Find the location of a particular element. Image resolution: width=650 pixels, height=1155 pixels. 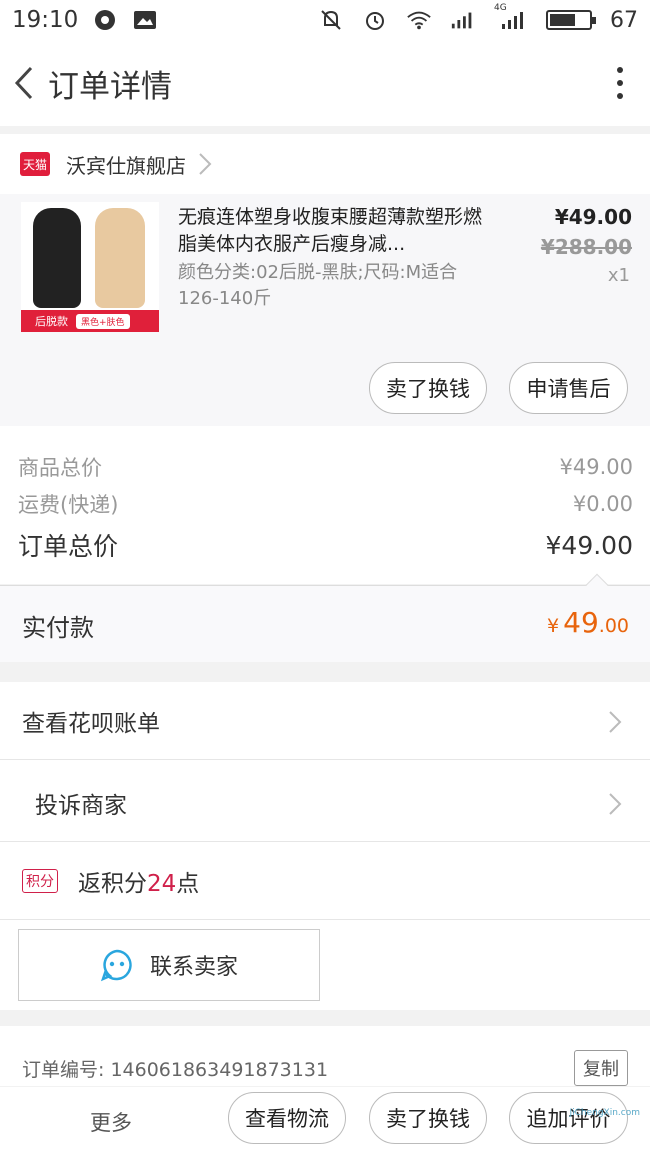

points-text: 返积分24点 is located at coordinates (138, 881).